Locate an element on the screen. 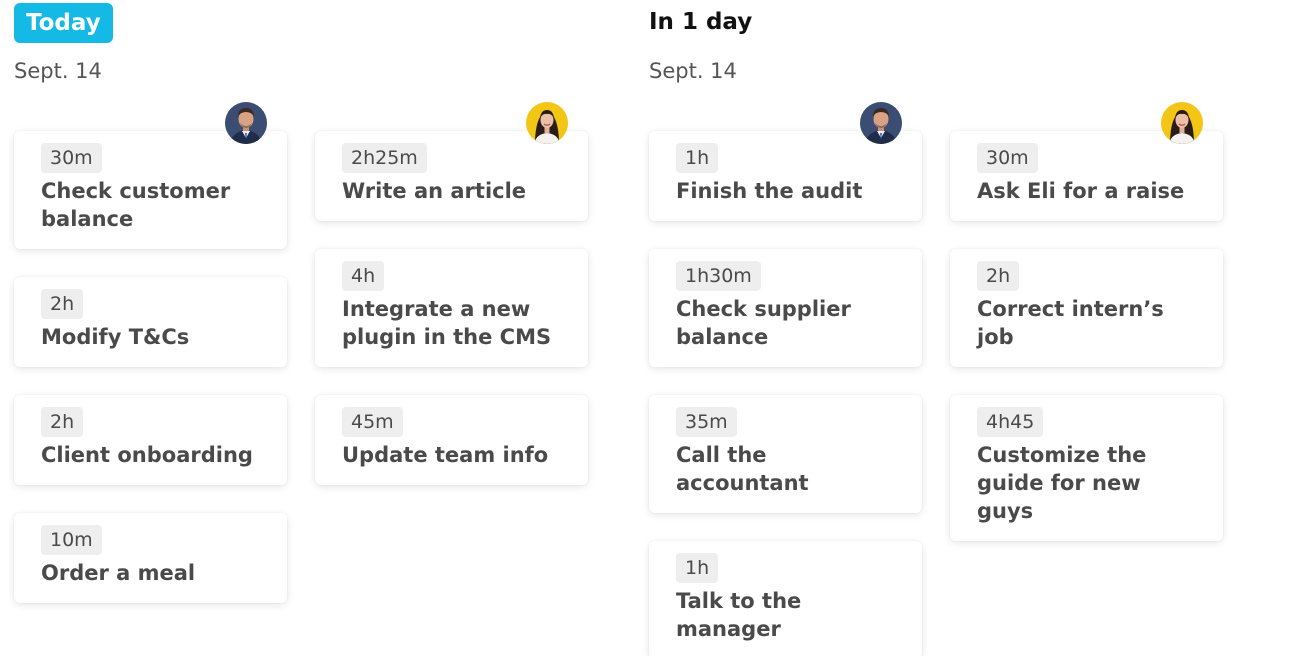 This screenshot has height=656, width=1295. task-title: Client onboarding is located at coordinates (147, 455).